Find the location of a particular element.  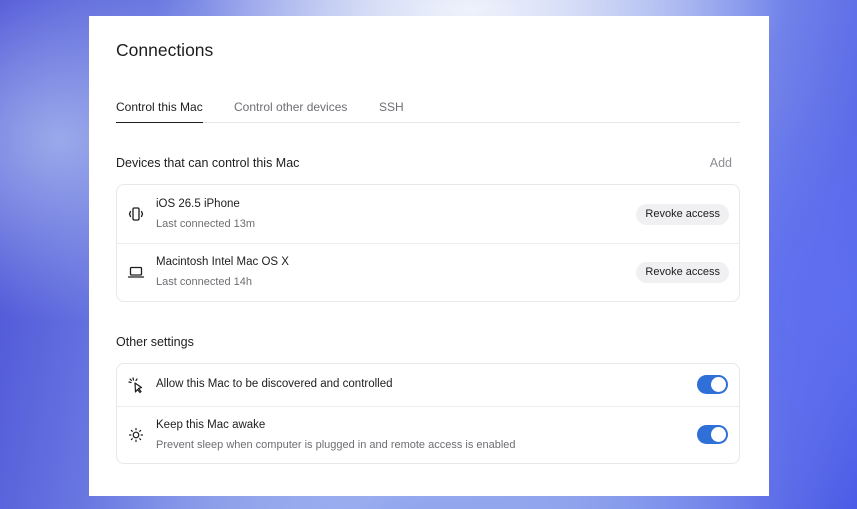

devices-section-title: Devices that can control this Mac is located at coordinates (208, 163).